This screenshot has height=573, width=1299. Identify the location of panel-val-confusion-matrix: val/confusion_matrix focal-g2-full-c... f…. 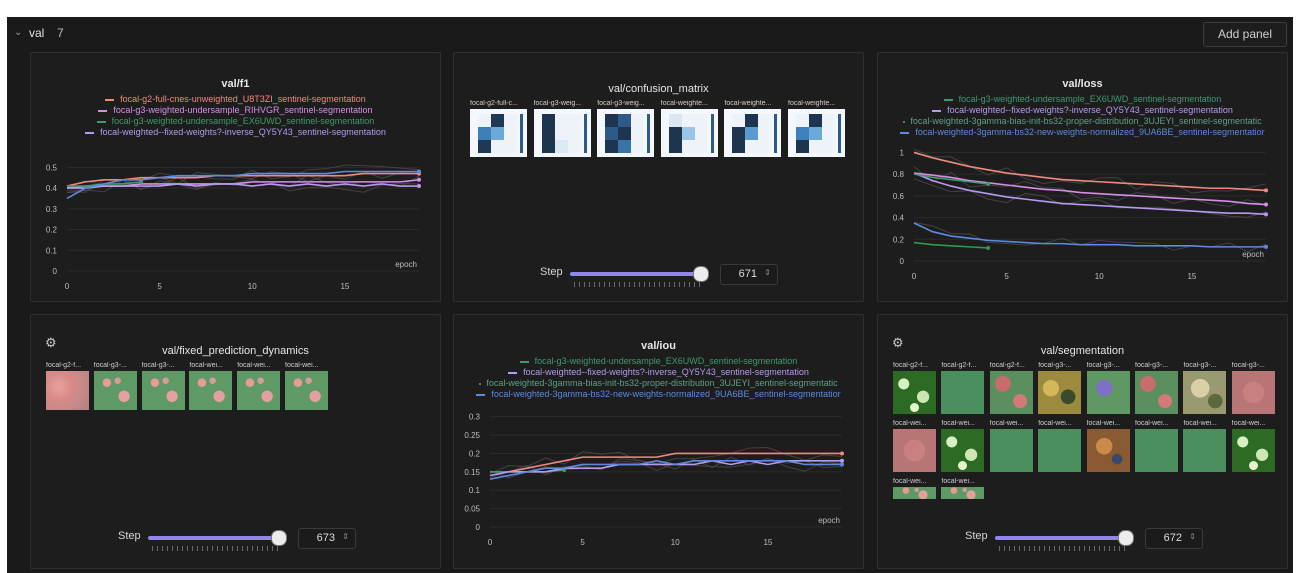
(658, 177).